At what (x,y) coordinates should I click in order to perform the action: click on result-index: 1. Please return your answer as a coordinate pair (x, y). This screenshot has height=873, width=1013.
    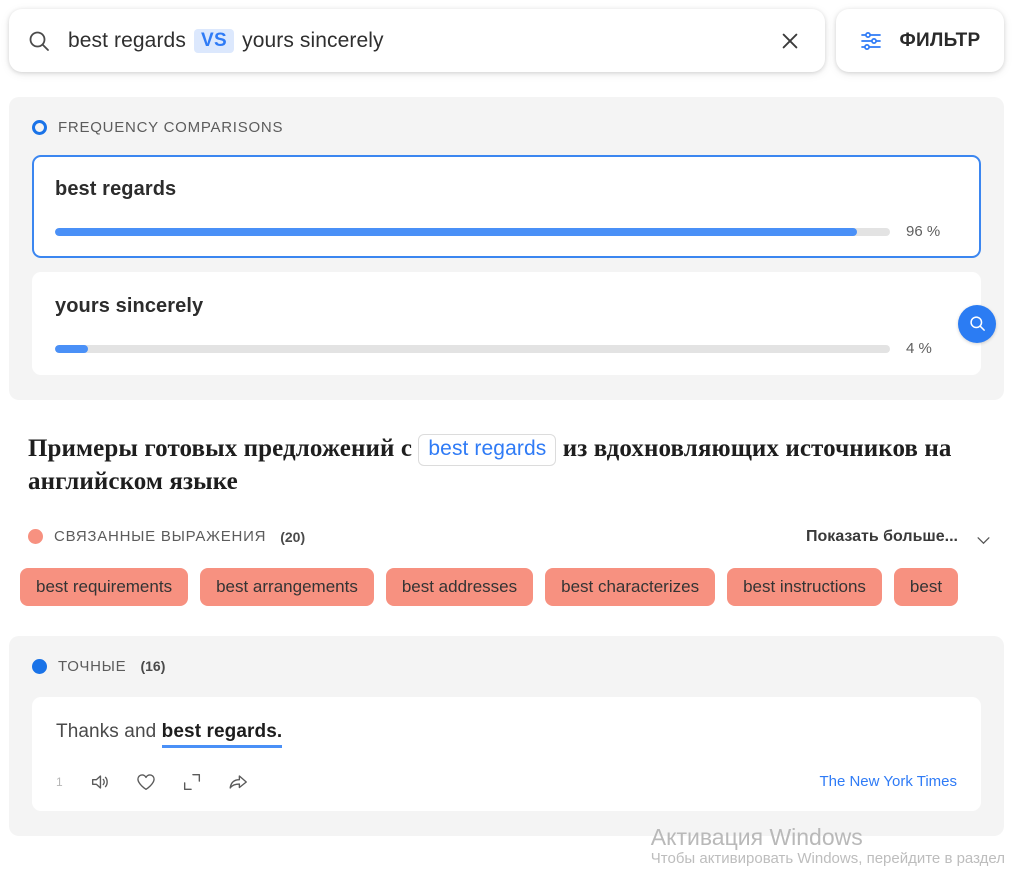
    Looking at the image, I should click on (59, 781).